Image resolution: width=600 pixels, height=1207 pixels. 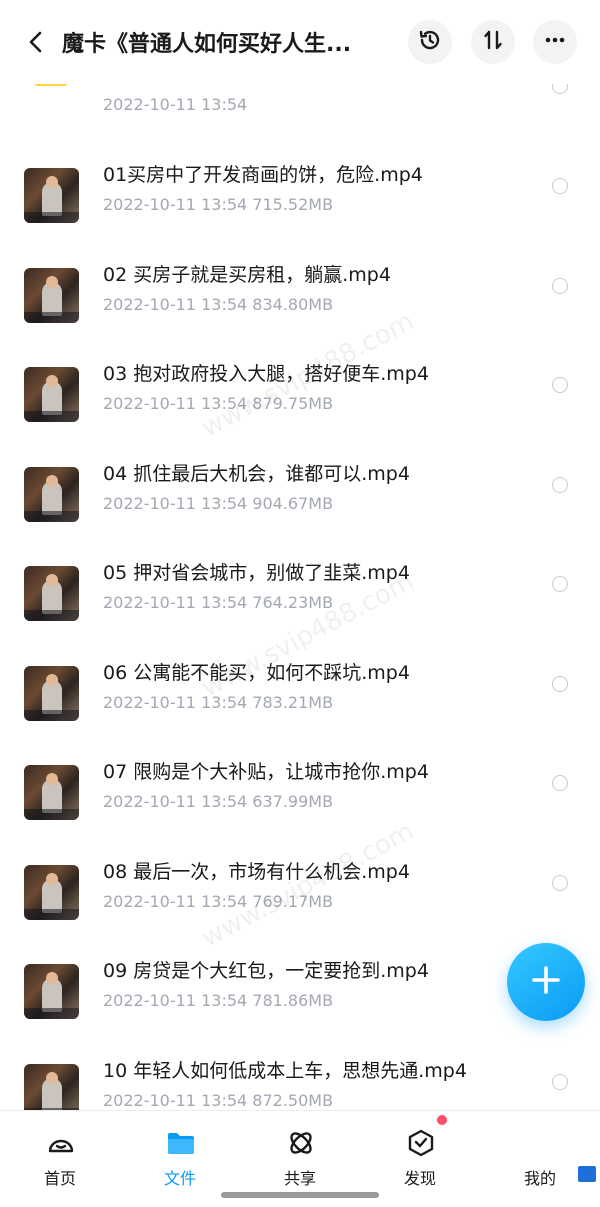 What do you see at coordinates (256, 573) in the screenshot?
I see `file-name: 05 押对省会城市，别做了韭菜.mp4` at bounding box center [256, 573].